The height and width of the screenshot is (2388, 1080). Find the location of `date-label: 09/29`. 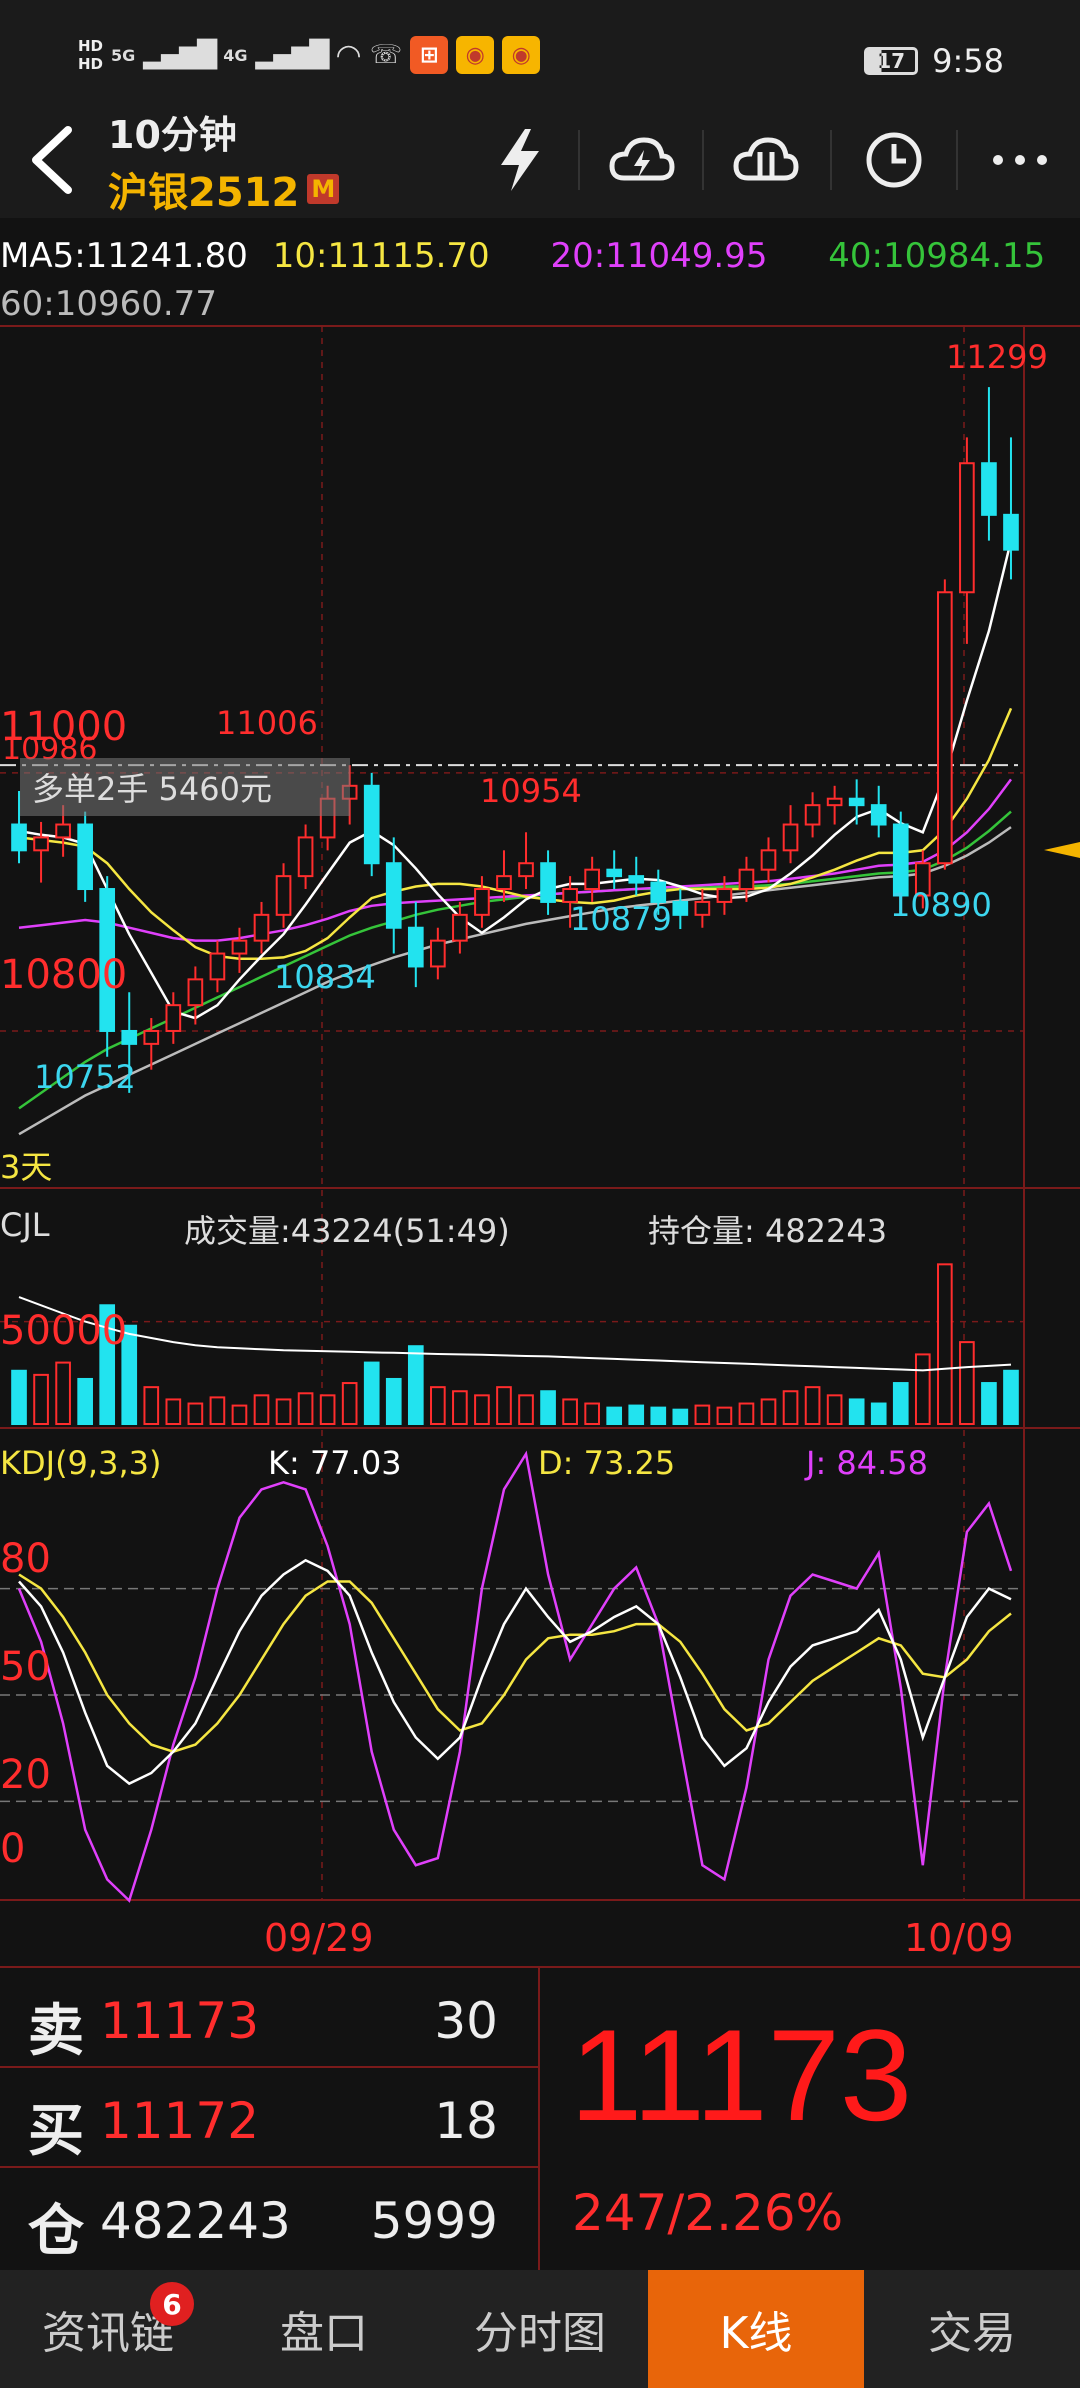

date-label: 09/29 is located at coordinates (319, 1938).